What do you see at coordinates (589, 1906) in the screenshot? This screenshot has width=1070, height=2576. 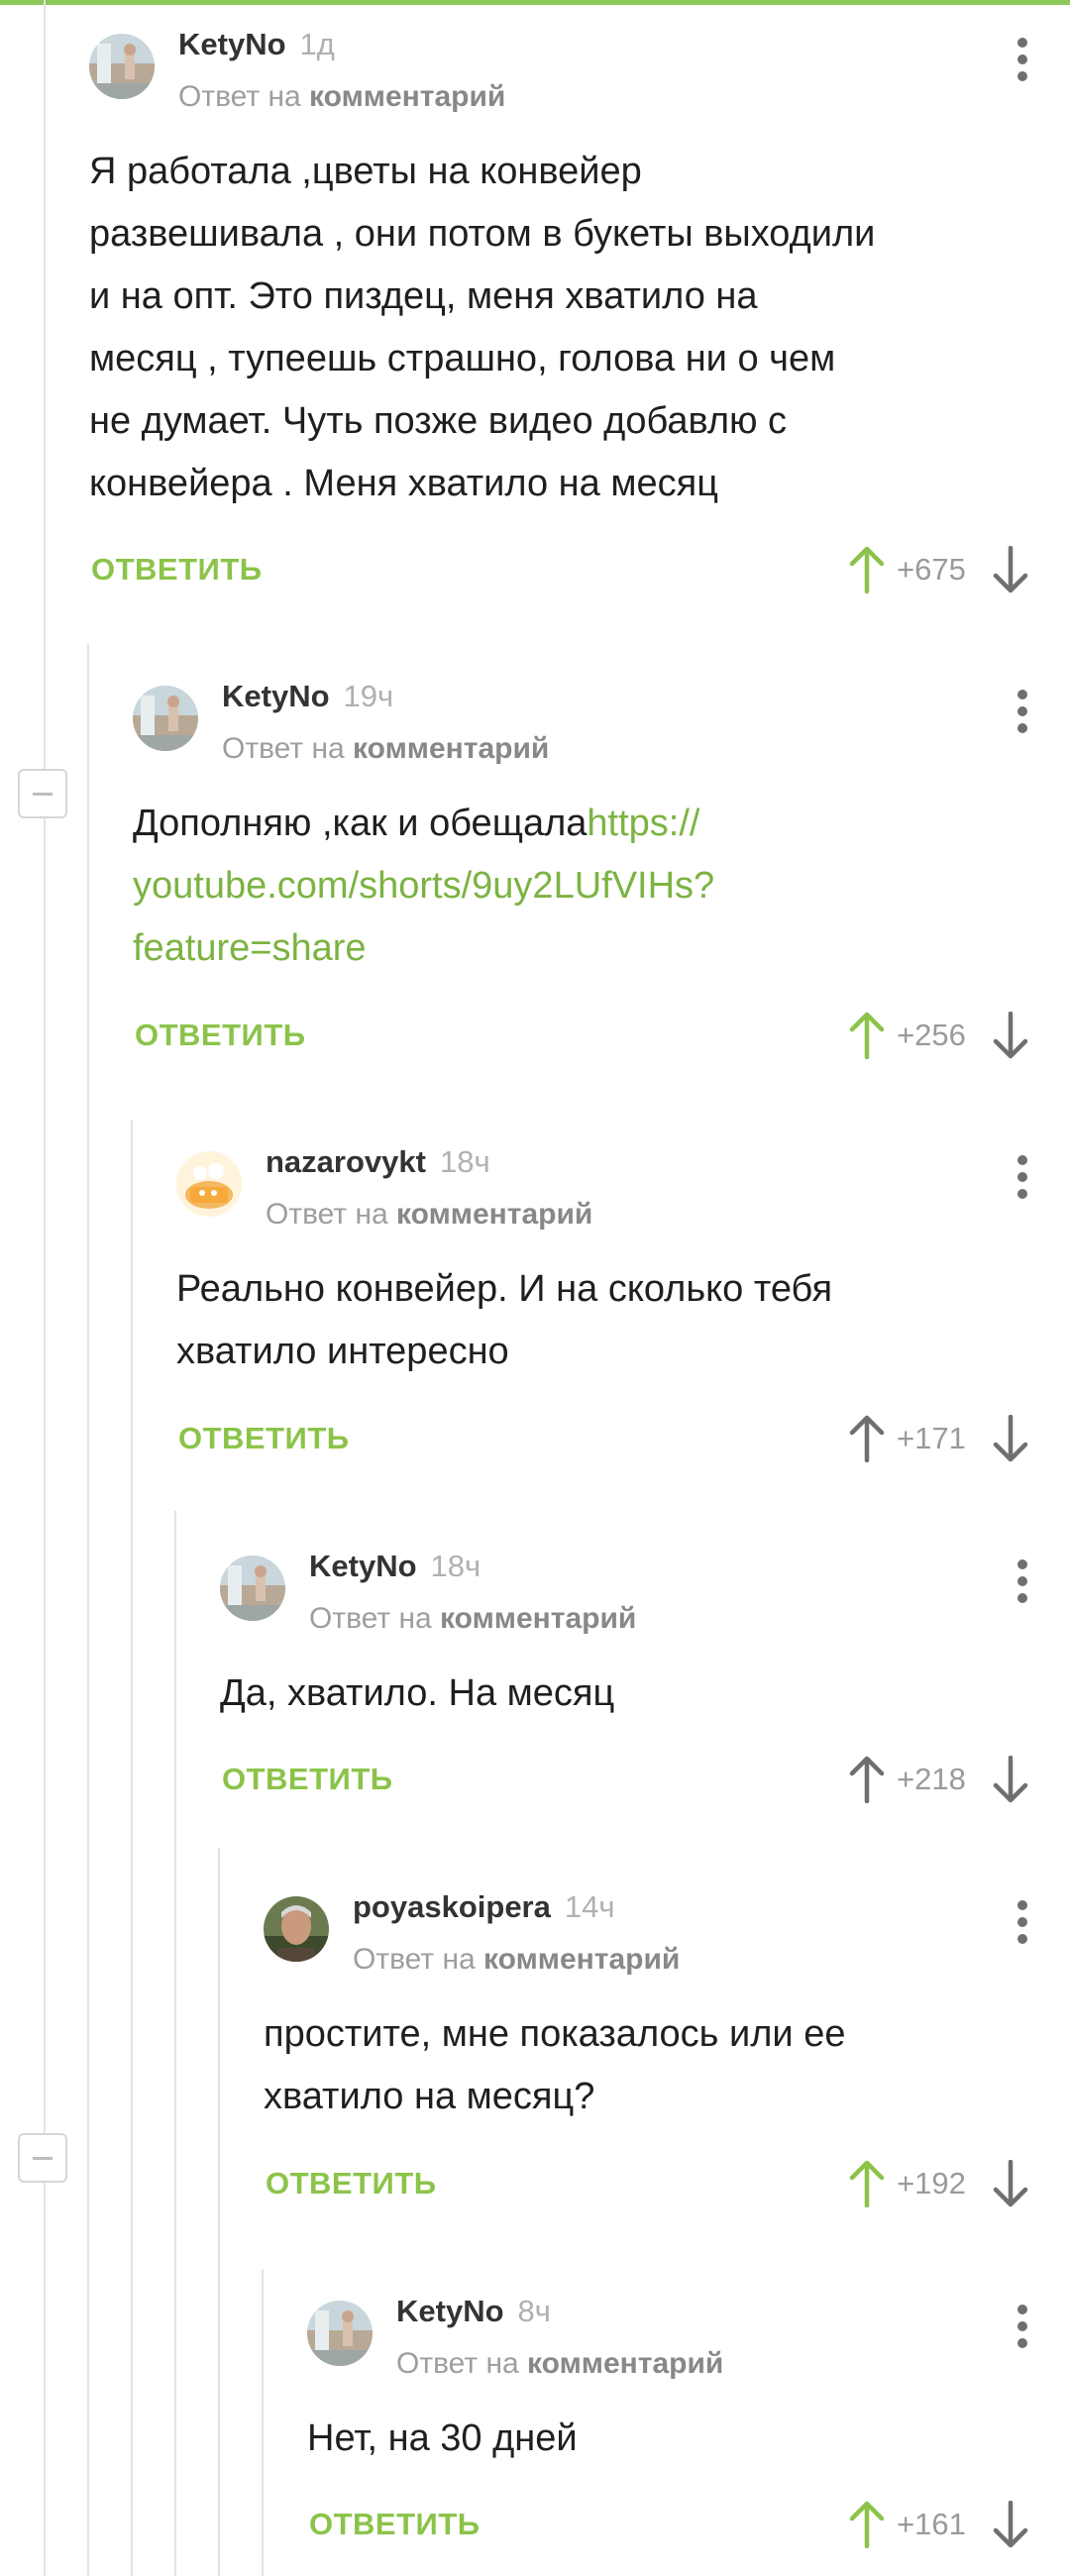 I see `comment-time: 14ч` at bounding box center [589, 1906].